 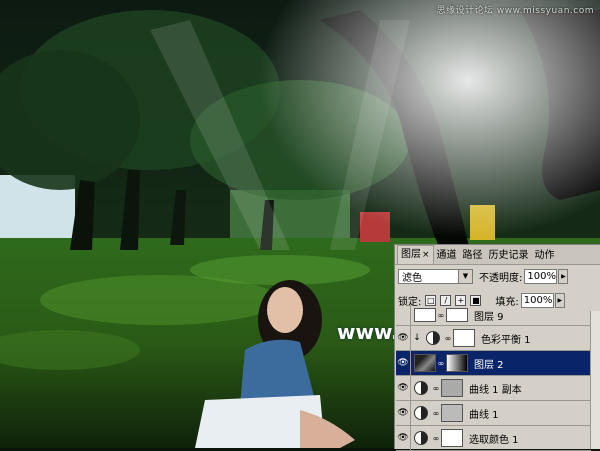 I want to click on visibility-slot, so click(x=403, y=315).